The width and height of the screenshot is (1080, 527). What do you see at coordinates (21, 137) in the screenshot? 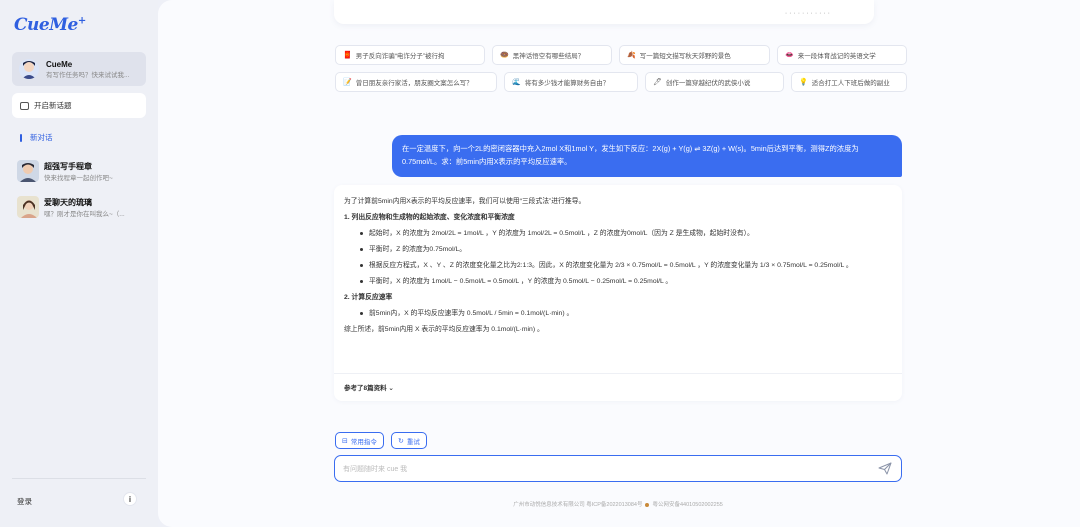
I see `active-indicator` at bounding box center [21, 137].